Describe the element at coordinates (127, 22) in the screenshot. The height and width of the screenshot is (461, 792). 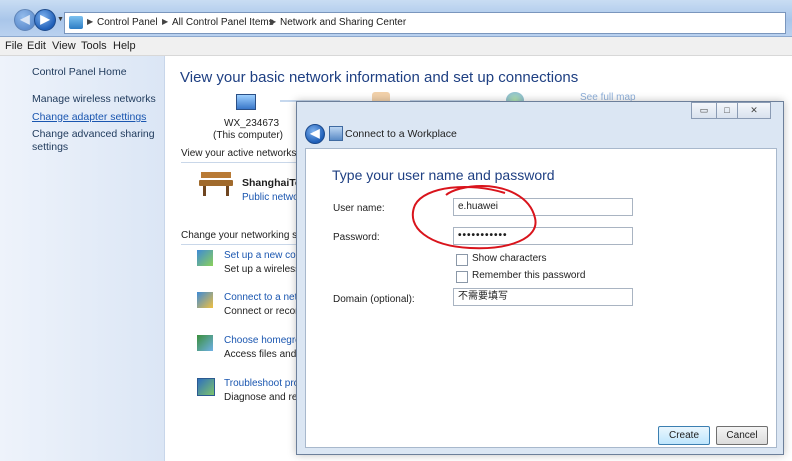
I see `breadcrumb-control-panel: Control Panel` at that location.